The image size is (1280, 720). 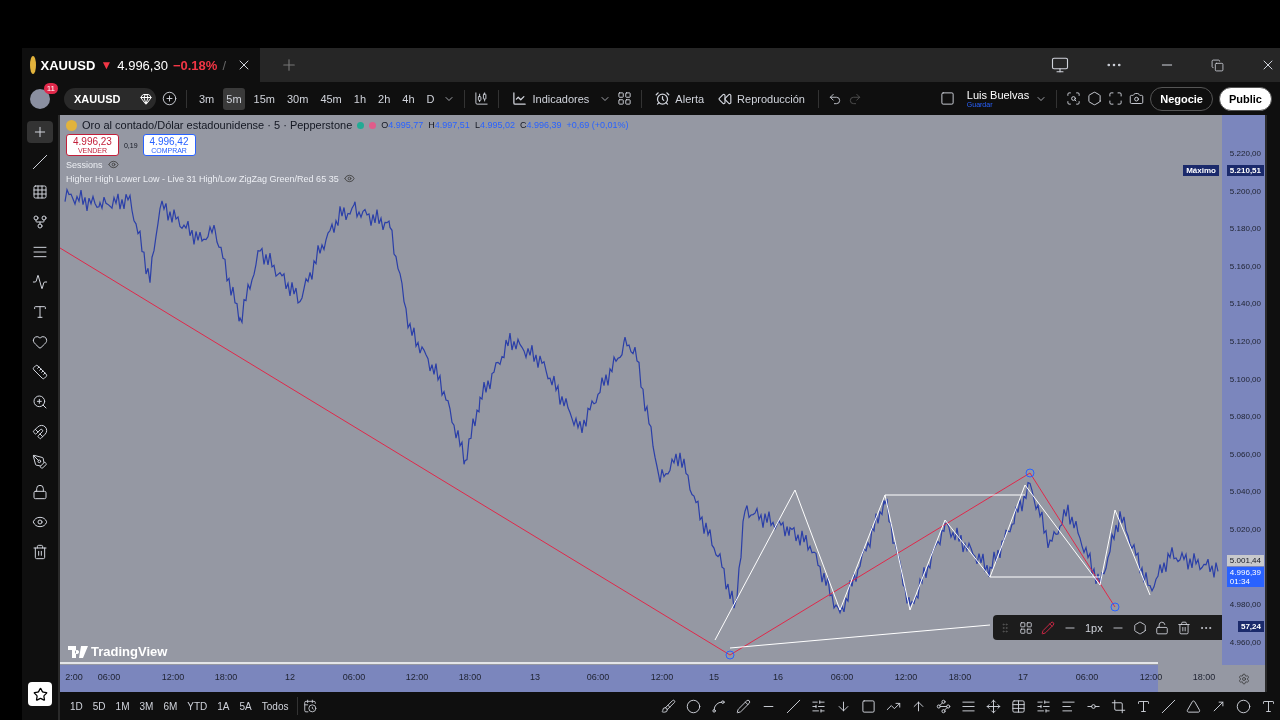 What do you see at coordinates (1245, 303) in the screenshot?
I see `price-tick: 5.140,00` at bounding box center [1245, 303].